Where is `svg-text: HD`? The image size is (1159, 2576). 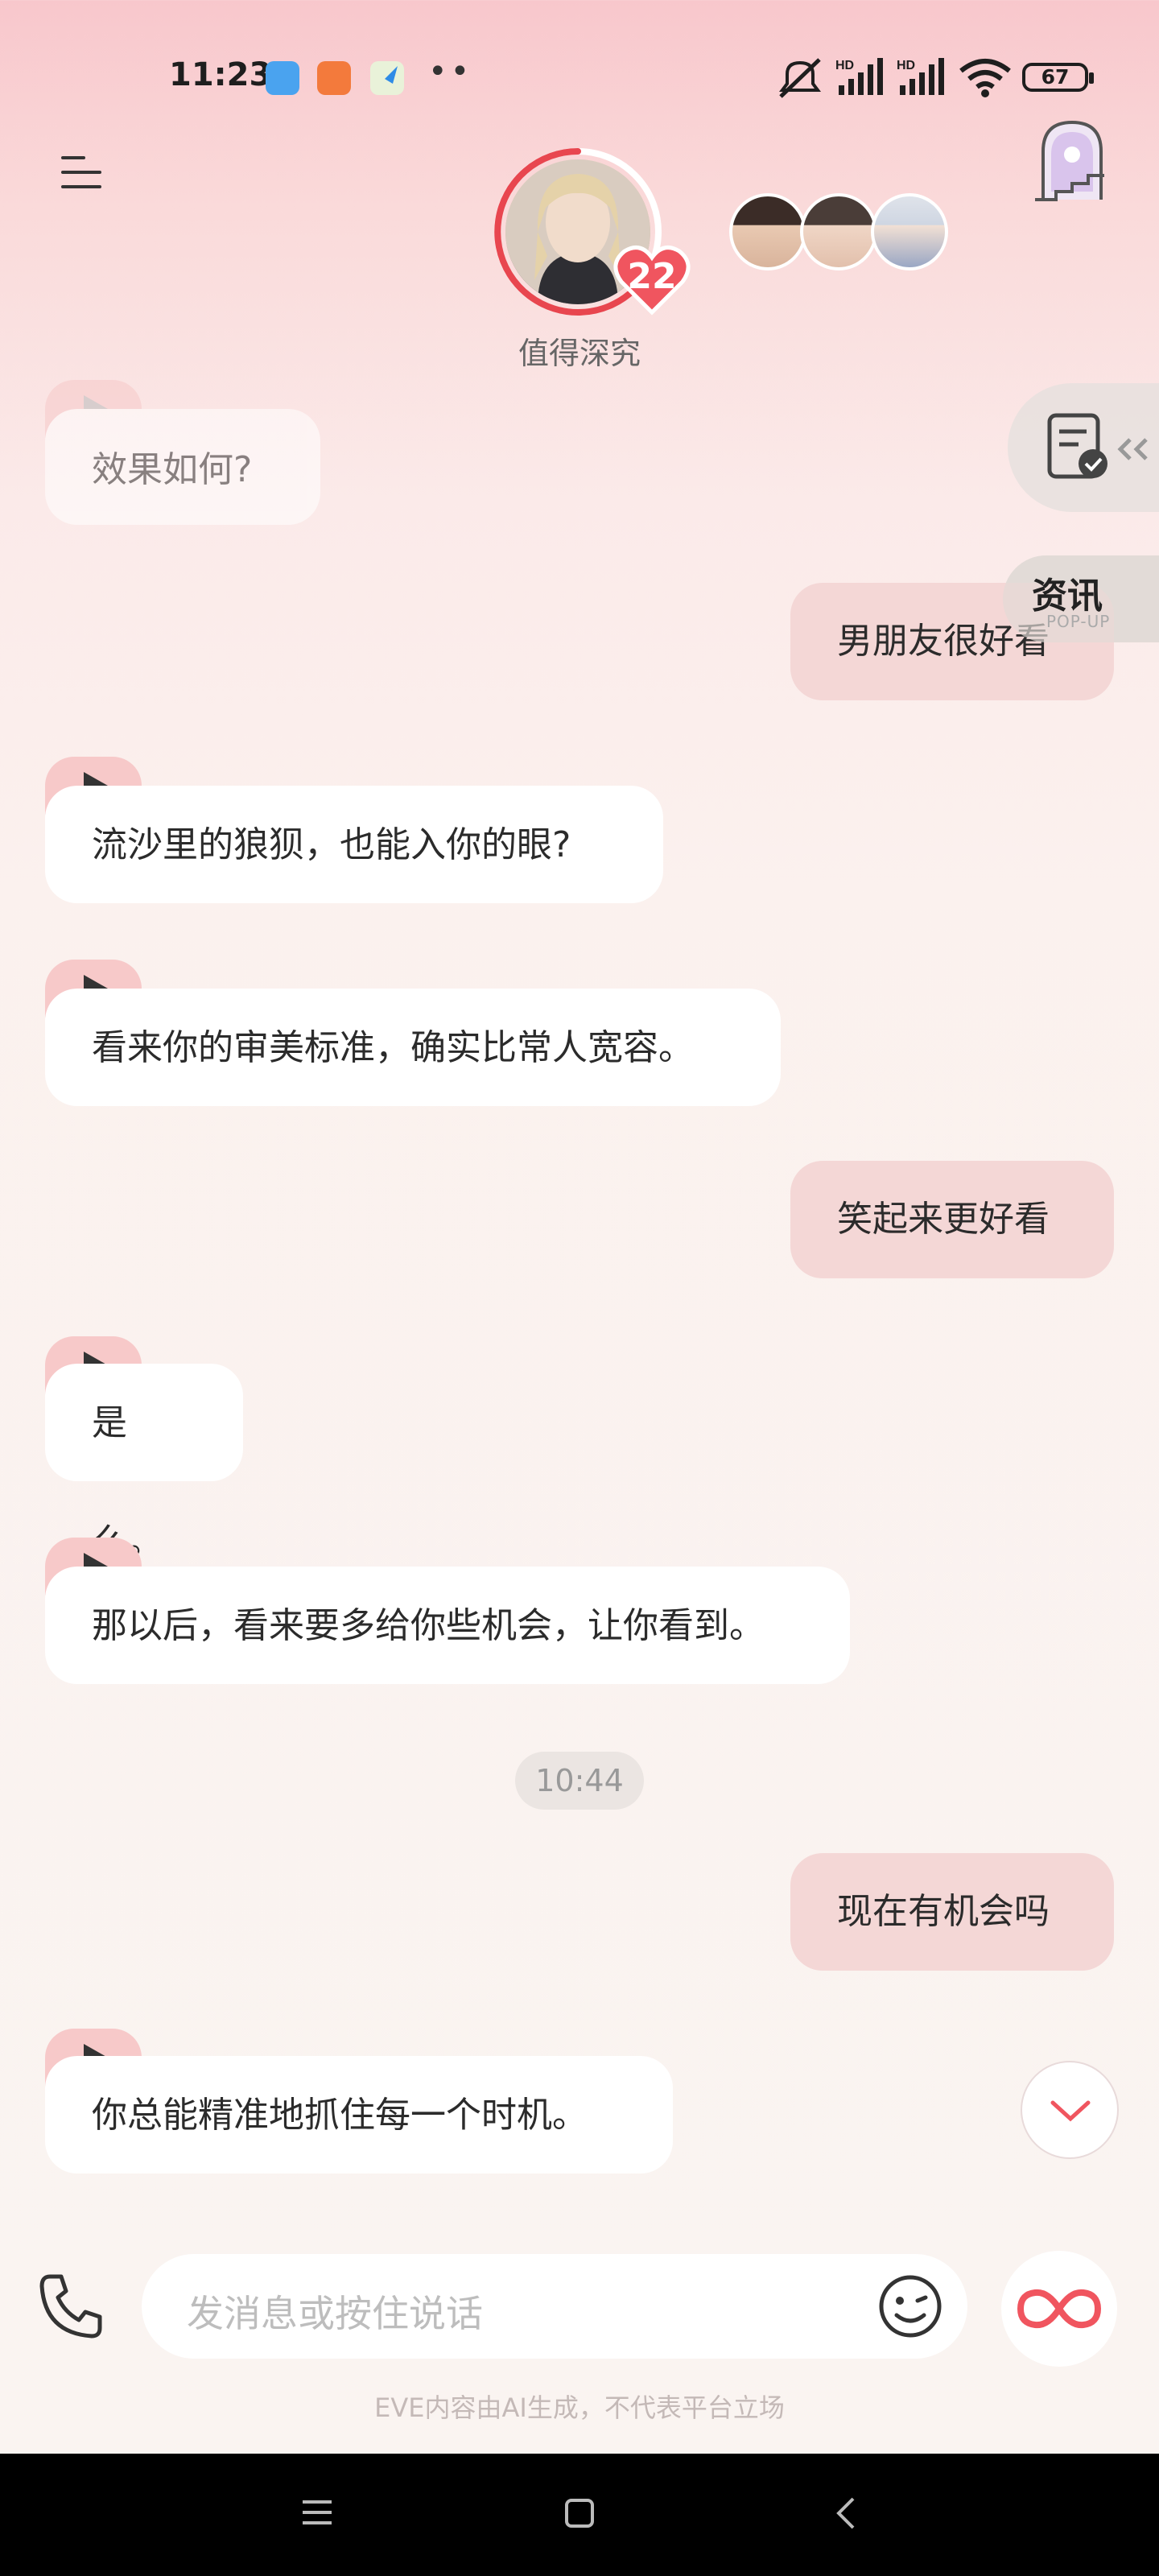
svg-text: HD is located at coordinates (906, 65).